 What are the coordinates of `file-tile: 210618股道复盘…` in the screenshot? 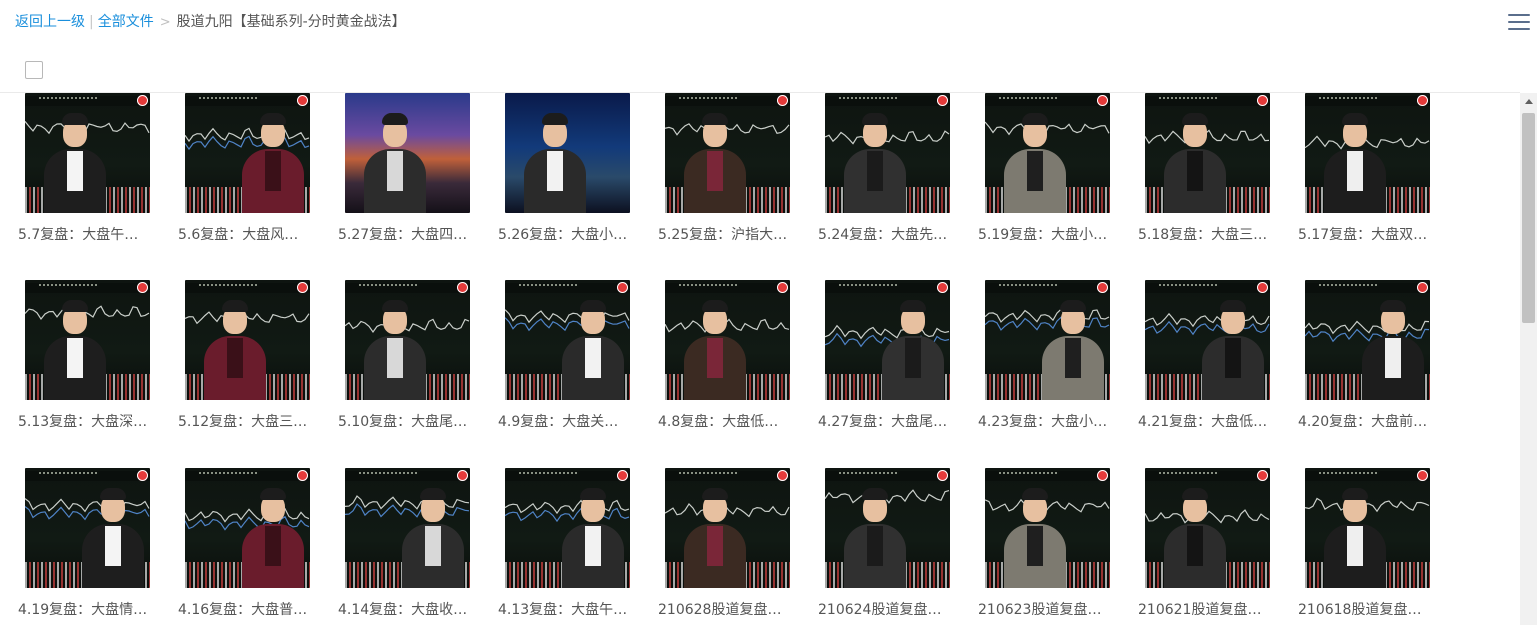 It's located at (1360, 546).